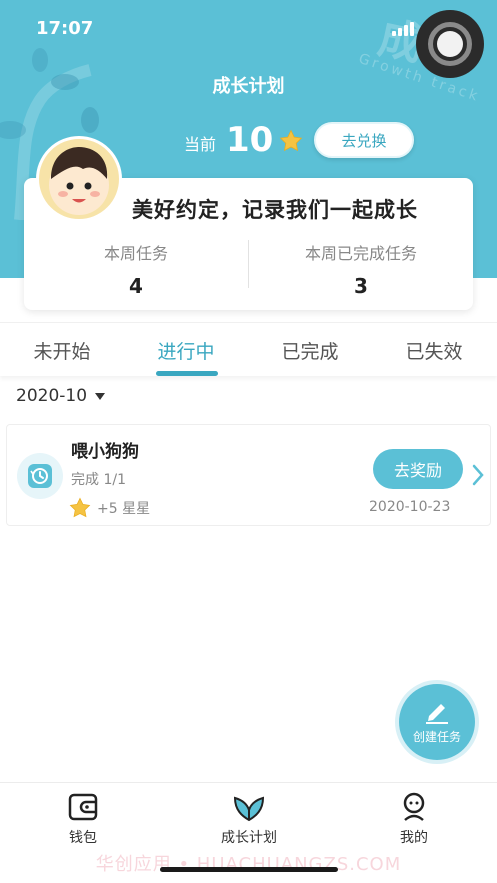  Describe the element at coordinates (65, 28) in the screenshot. I see `status-time: 17:07` at that location.